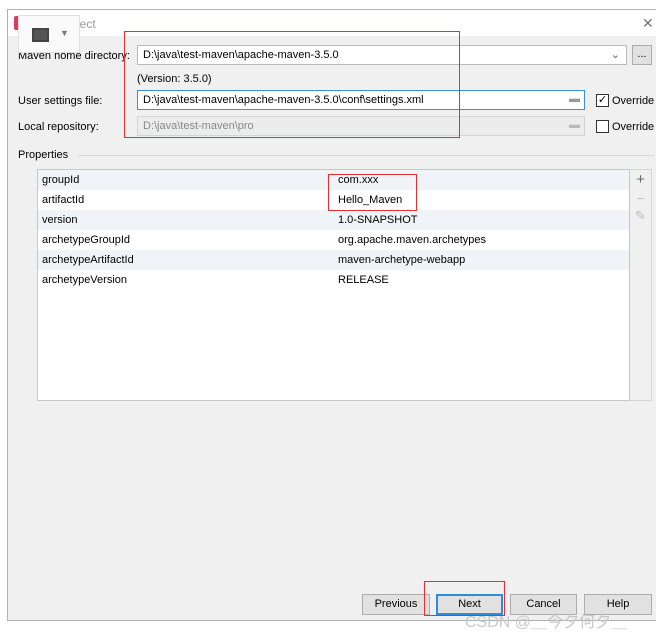  I want to click on highlight-box-settings, so click(292, 84).